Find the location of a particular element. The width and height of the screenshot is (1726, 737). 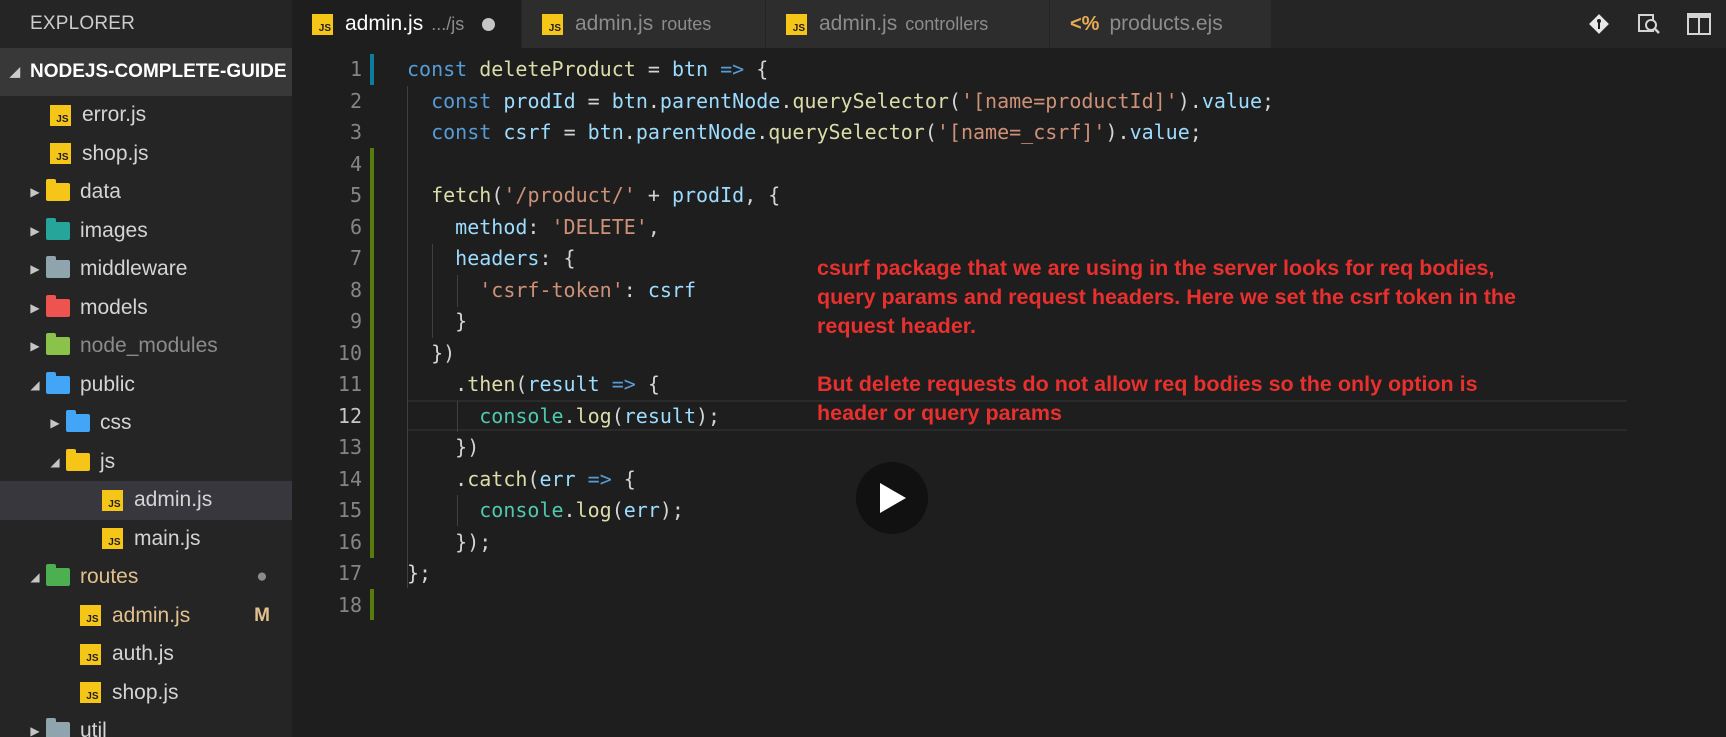

css-folder-icon is located at coordinates (78, 422).